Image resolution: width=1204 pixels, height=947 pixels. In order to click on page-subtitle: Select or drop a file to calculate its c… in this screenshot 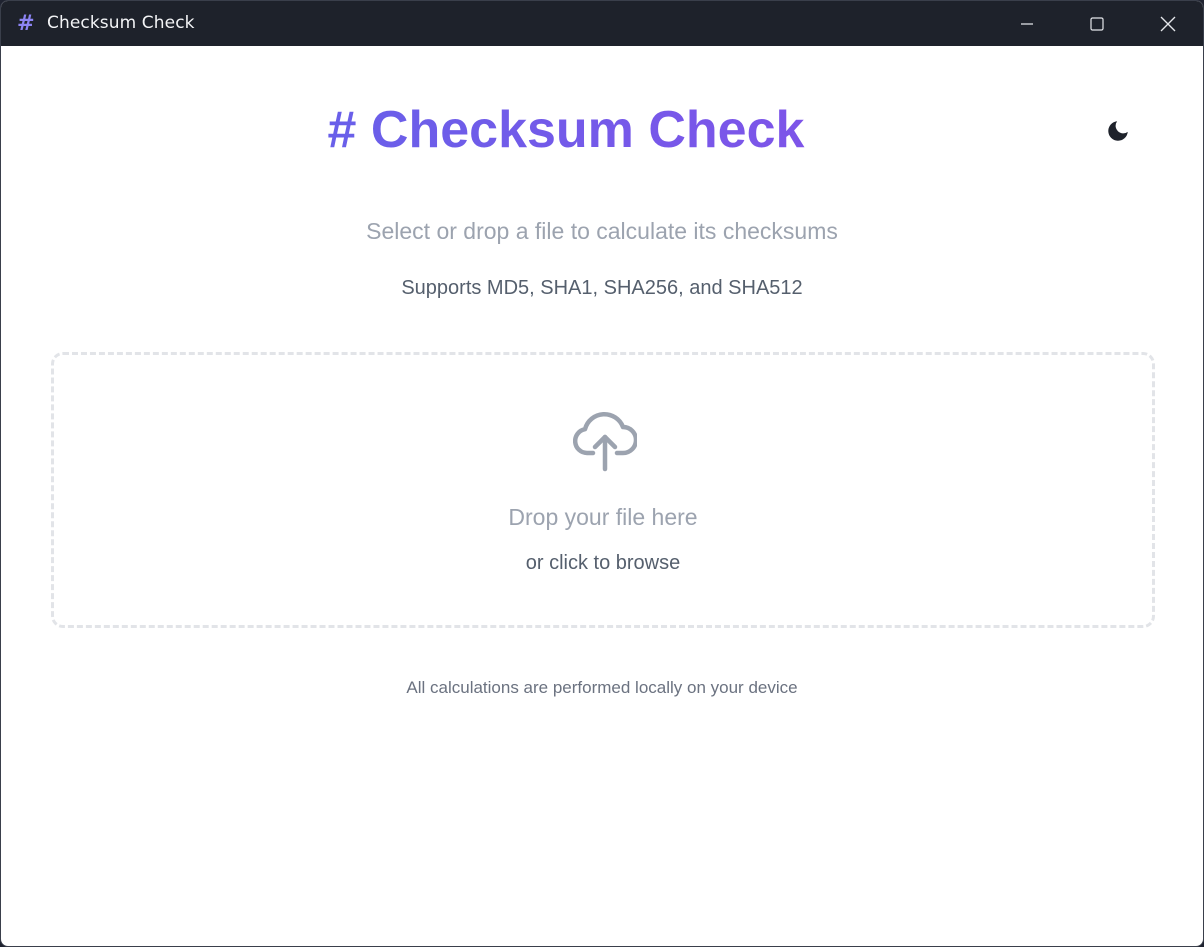, I will do `click(602, 231)`.